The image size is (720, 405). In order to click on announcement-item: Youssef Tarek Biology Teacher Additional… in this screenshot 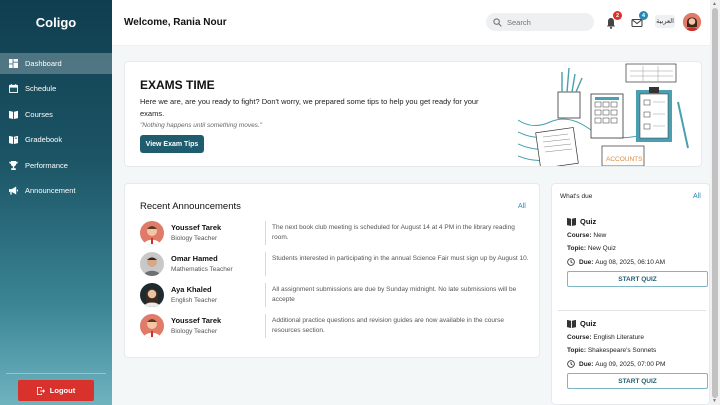, I will do `click(335, 327)`.